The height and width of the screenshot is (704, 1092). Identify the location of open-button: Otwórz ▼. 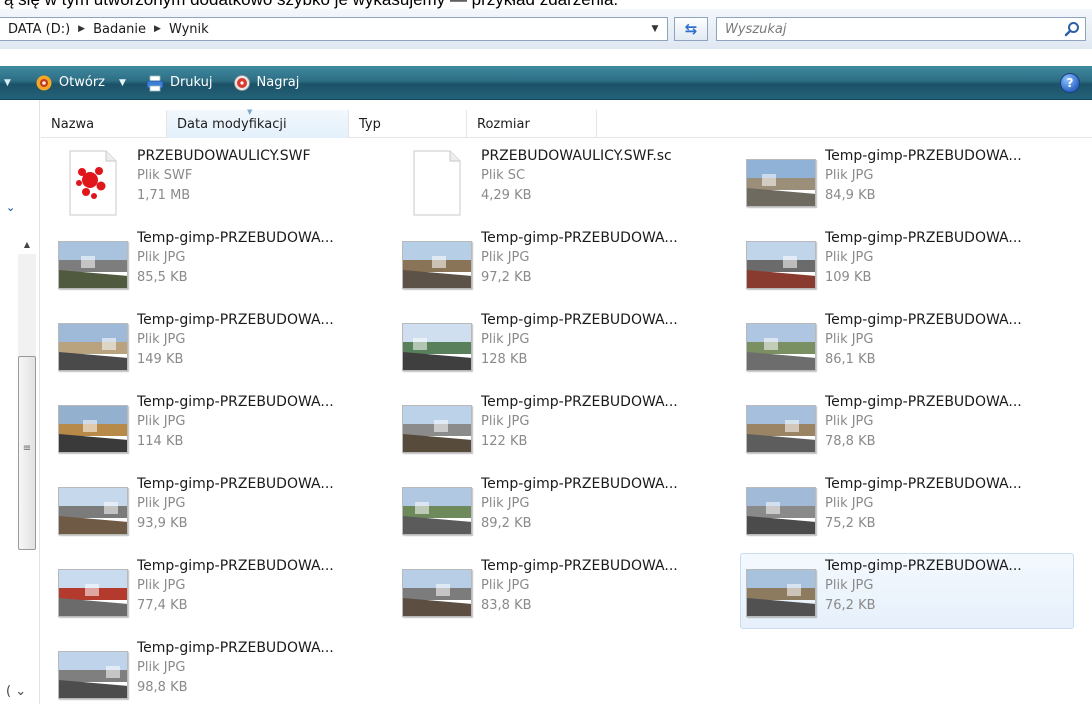
(80, 83).